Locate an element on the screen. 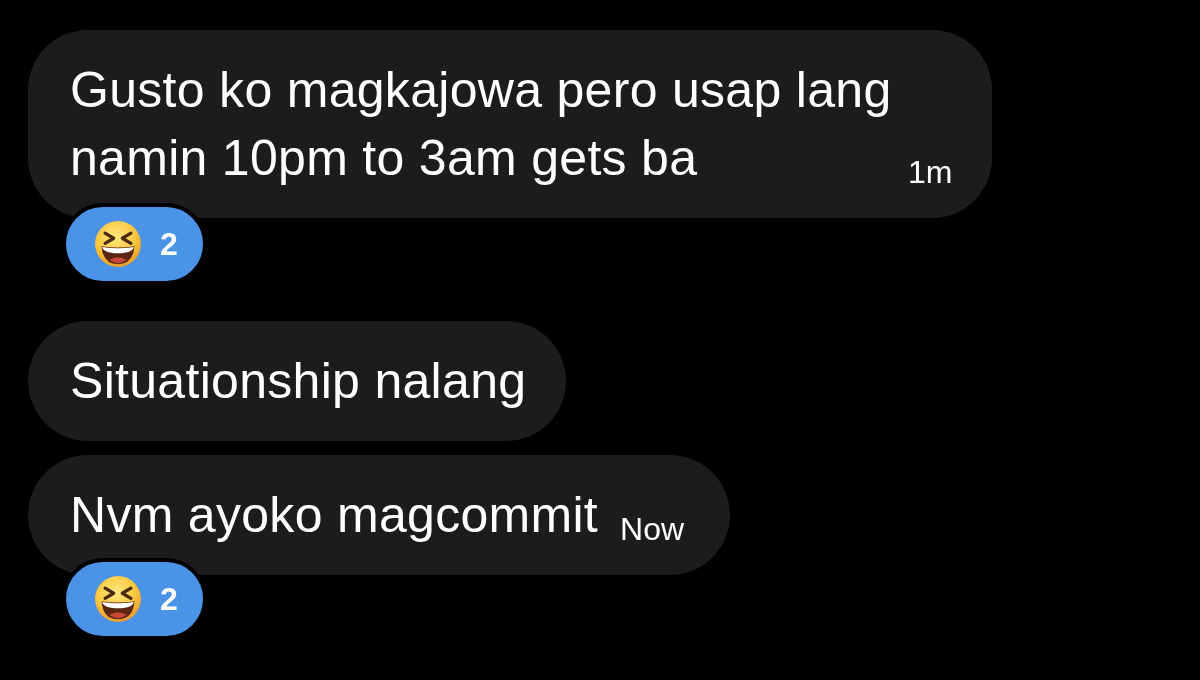 This screenshot has width=1200, height=680. message-time: Now is located at coordinates (652, 529).